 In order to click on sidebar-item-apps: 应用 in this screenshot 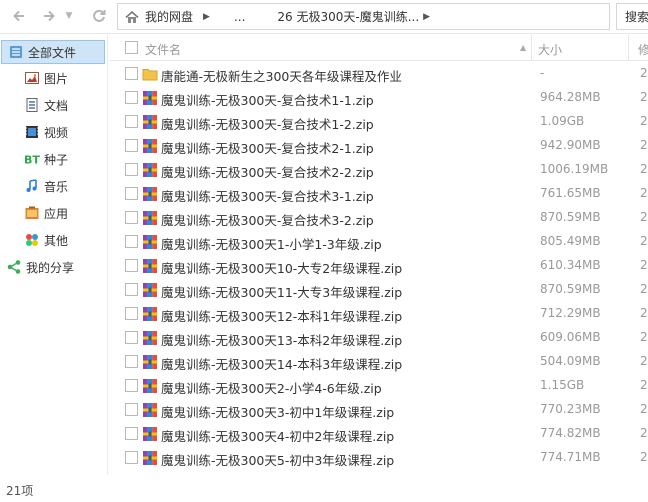, I will do `click(54, 213)`.